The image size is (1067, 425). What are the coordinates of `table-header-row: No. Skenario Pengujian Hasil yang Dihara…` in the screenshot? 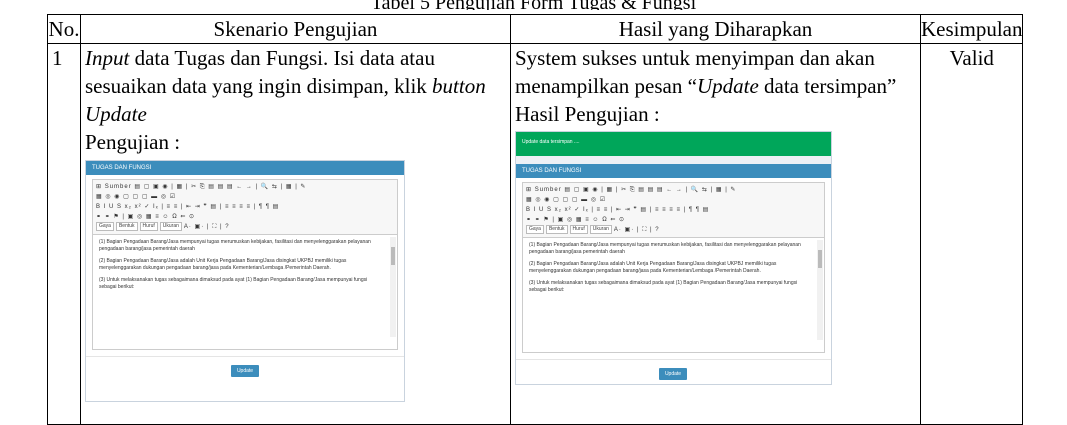 It's located at (535, 29).